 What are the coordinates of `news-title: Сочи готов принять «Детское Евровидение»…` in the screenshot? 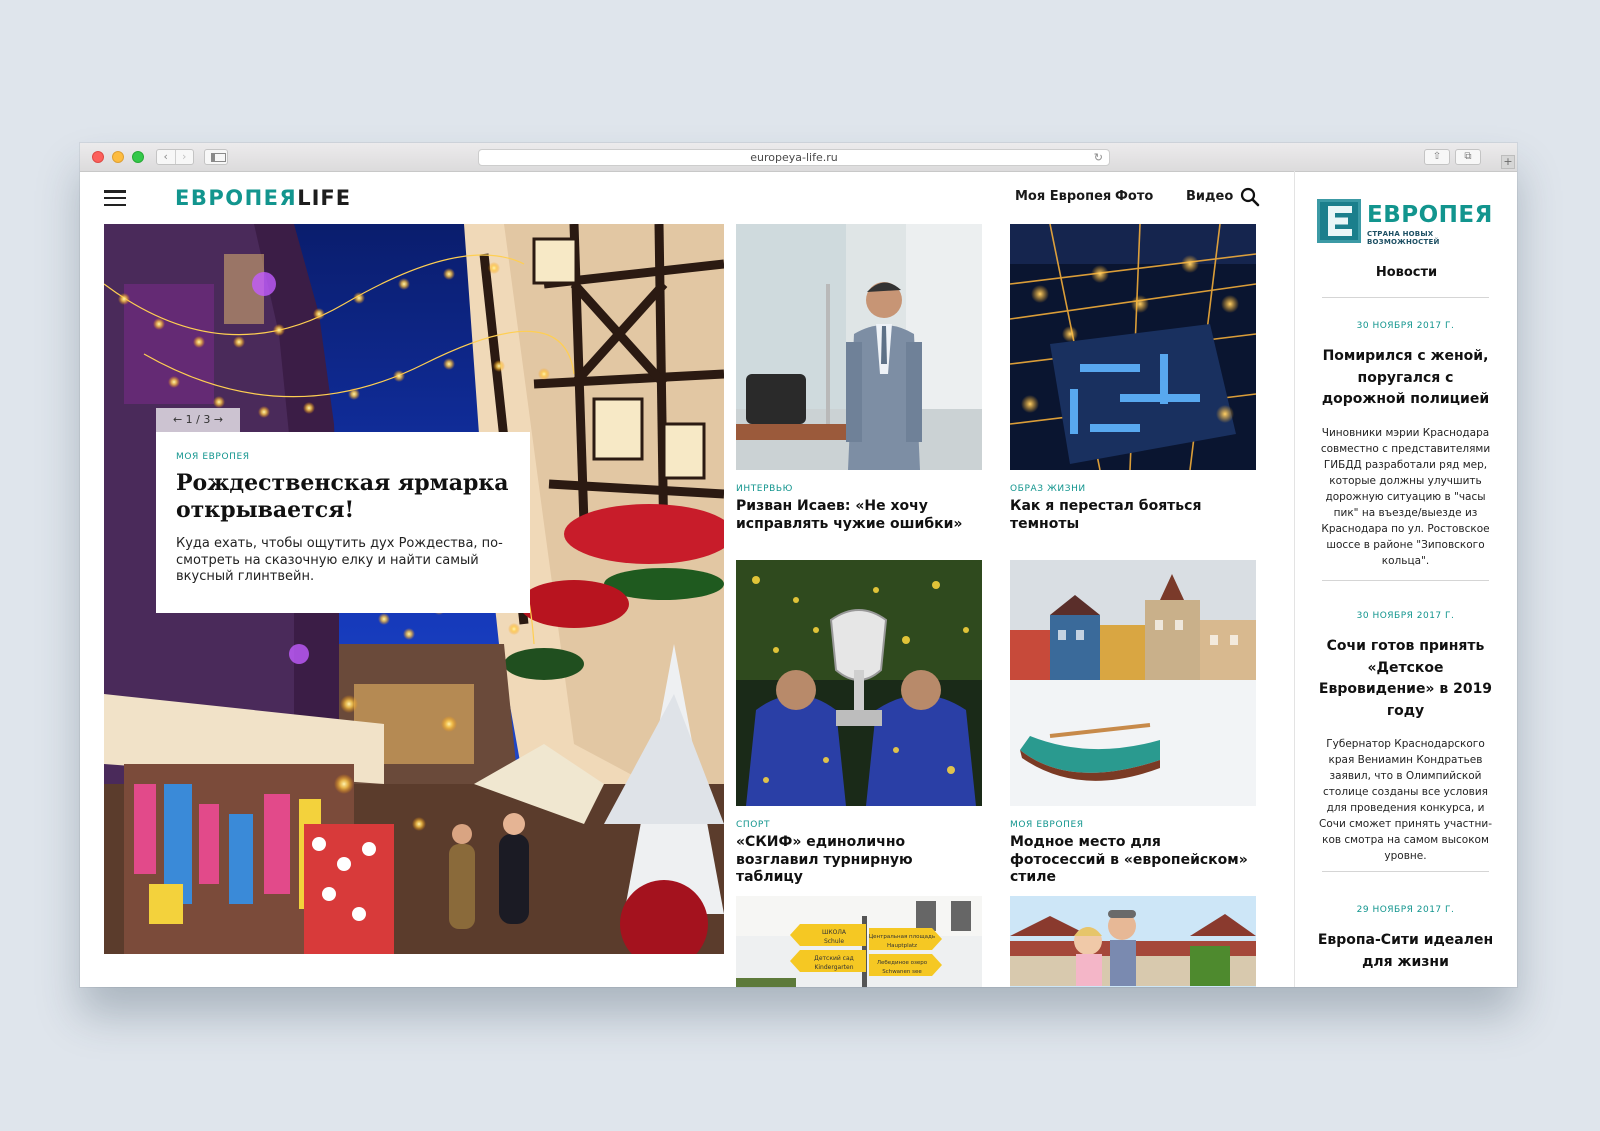 It's located at (1405, 679).